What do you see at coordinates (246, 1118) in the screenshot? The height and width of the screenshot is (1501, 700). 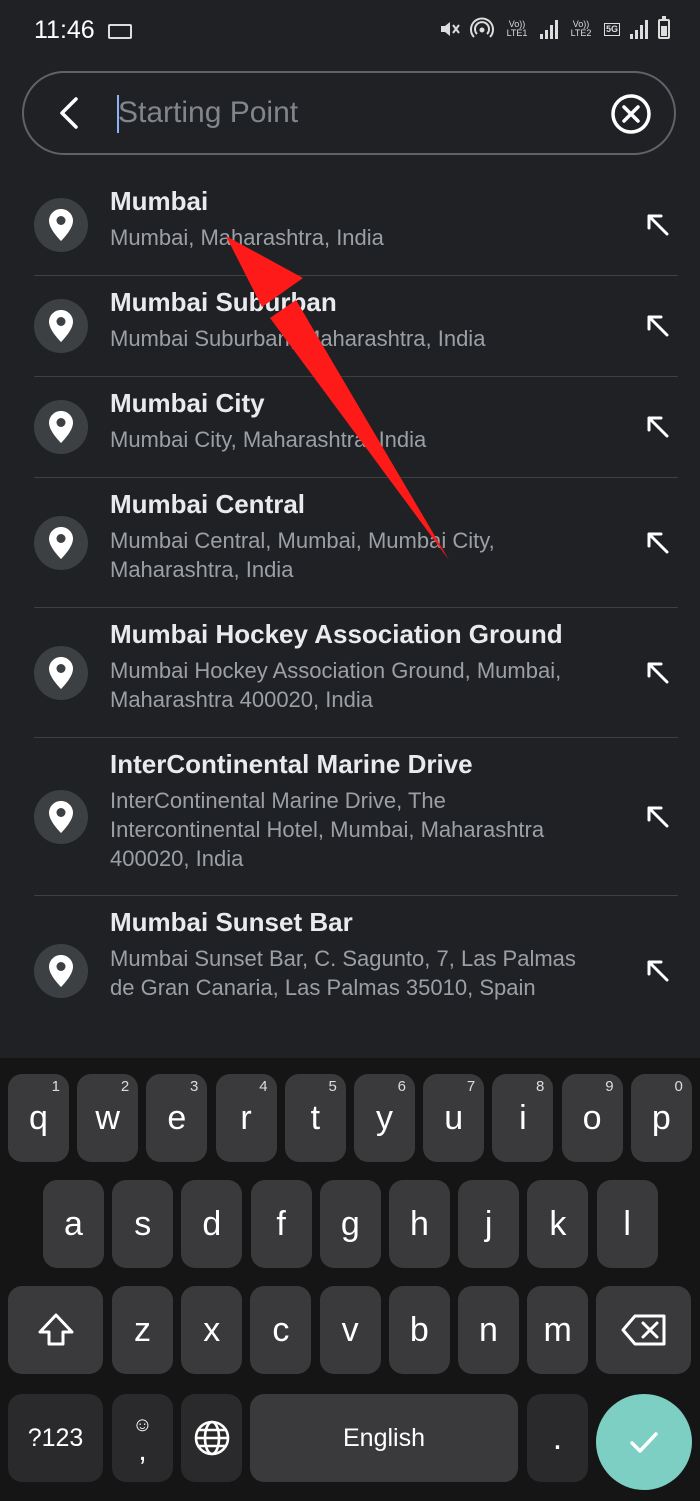 I see `key-r: r4` at bounding box center [246, 1118].